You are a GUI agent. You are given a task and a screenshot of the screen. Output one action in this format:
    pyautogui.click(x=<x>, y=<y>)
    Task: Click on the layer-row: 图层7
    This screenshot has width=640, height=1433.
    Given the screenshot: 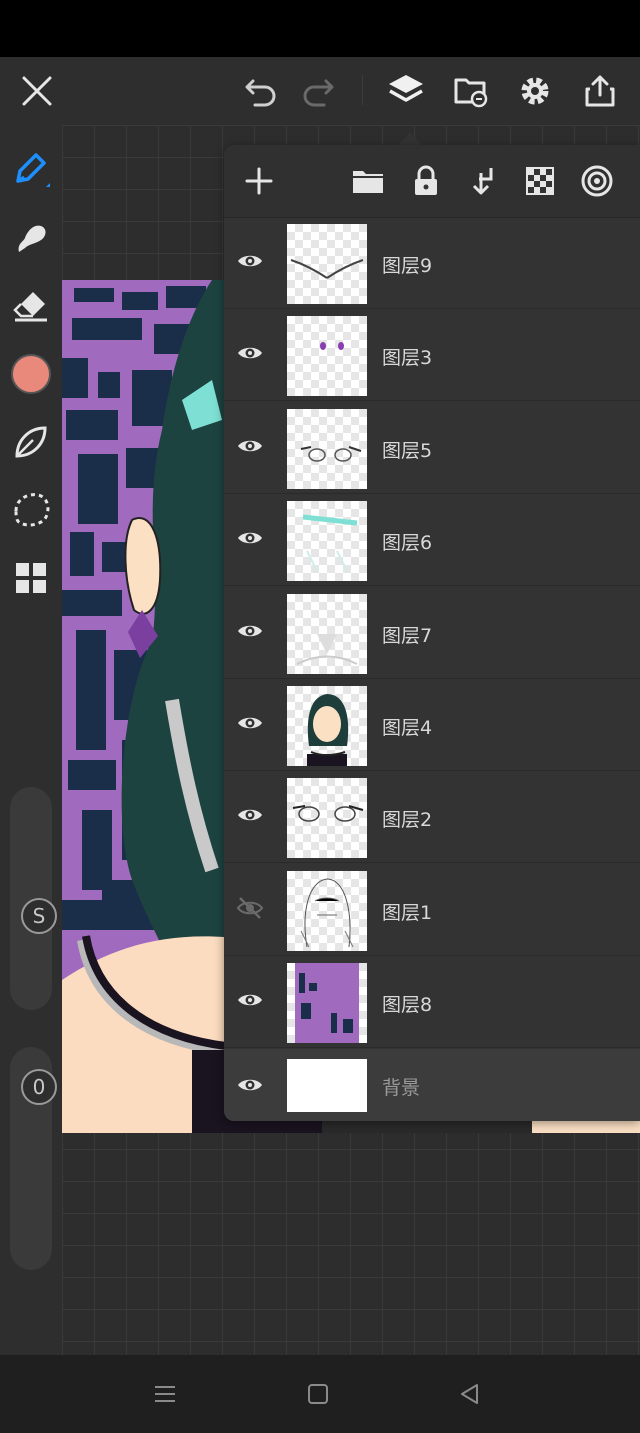 What is the action you would take?
    pyautogui.click(x=432, y=633)
    